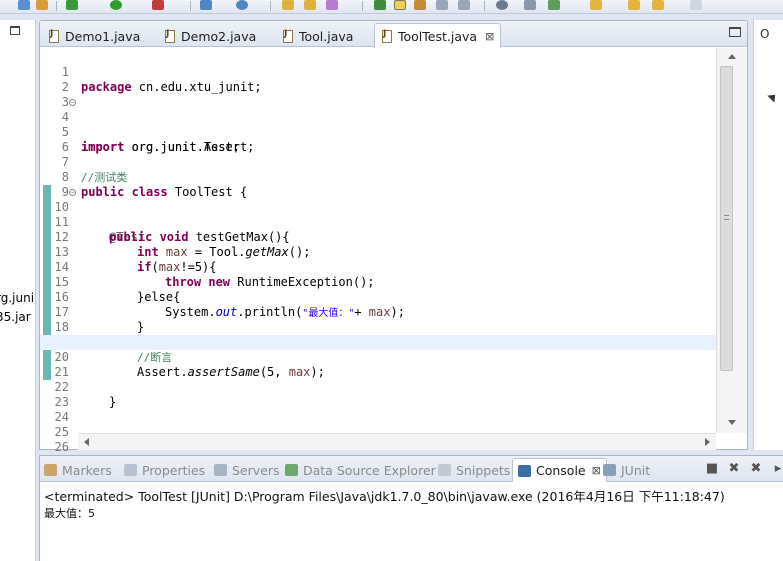 The height and width of the screenshot is (561, 783). Describe the element at coordinates (712, 468) in the screenshot. I see `stop-icon: ■` at that location.